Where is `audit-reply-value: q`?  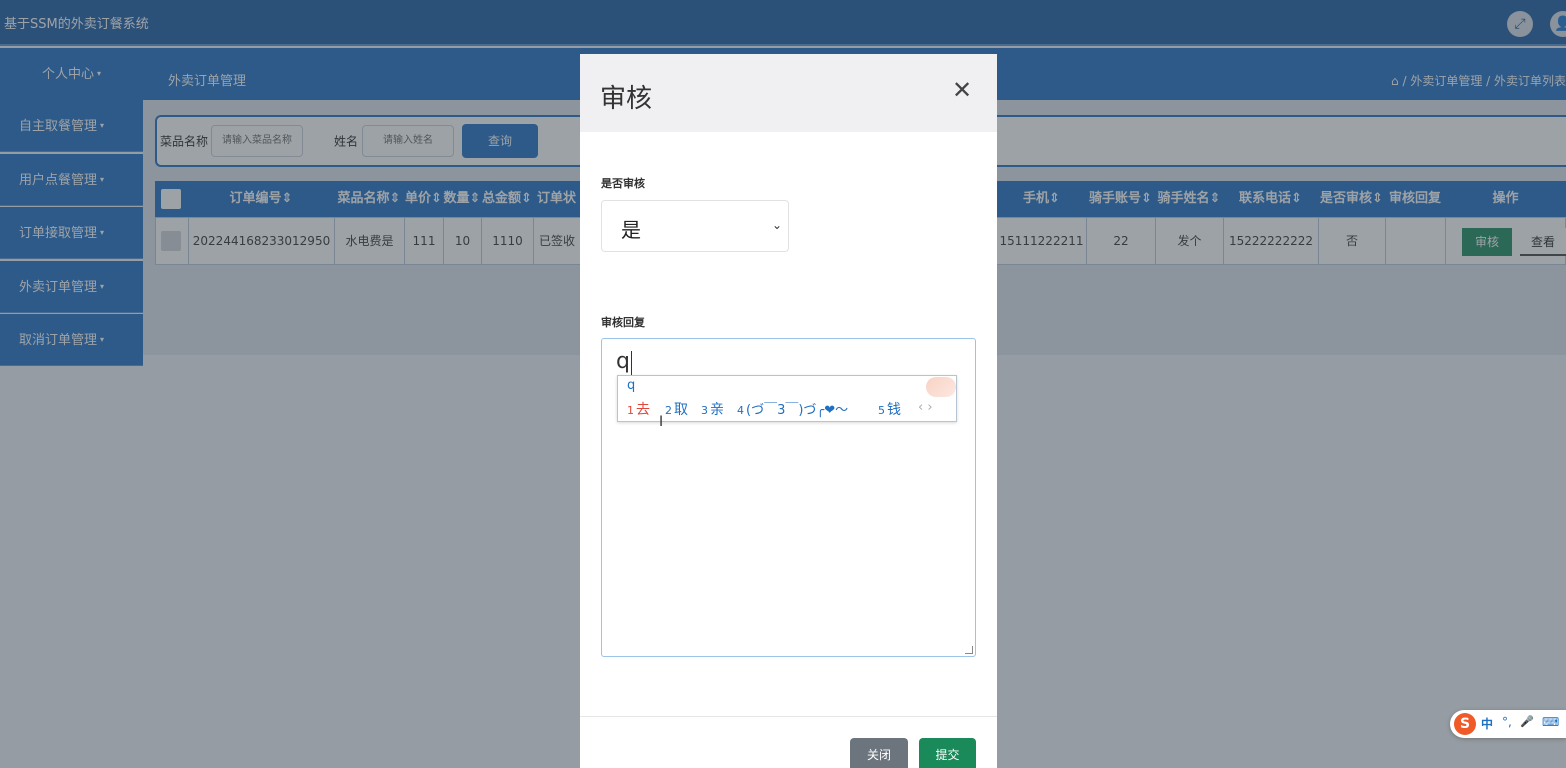
audit-reply-value: q is located at coordinates (623, 361).